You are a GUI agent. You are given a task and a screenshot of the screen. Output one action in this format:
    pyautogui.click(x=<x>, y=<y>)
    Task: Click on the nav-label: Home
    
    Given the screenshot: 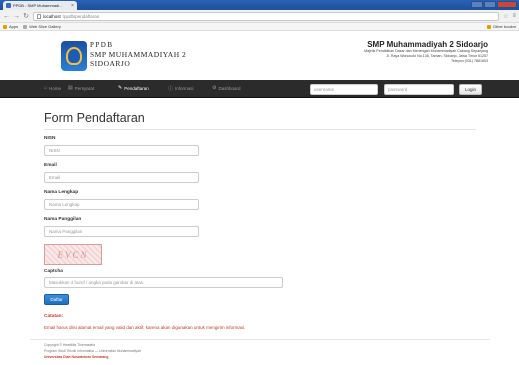 What is the action you would take?
    pyautogui.click(x=55, y=88)
    